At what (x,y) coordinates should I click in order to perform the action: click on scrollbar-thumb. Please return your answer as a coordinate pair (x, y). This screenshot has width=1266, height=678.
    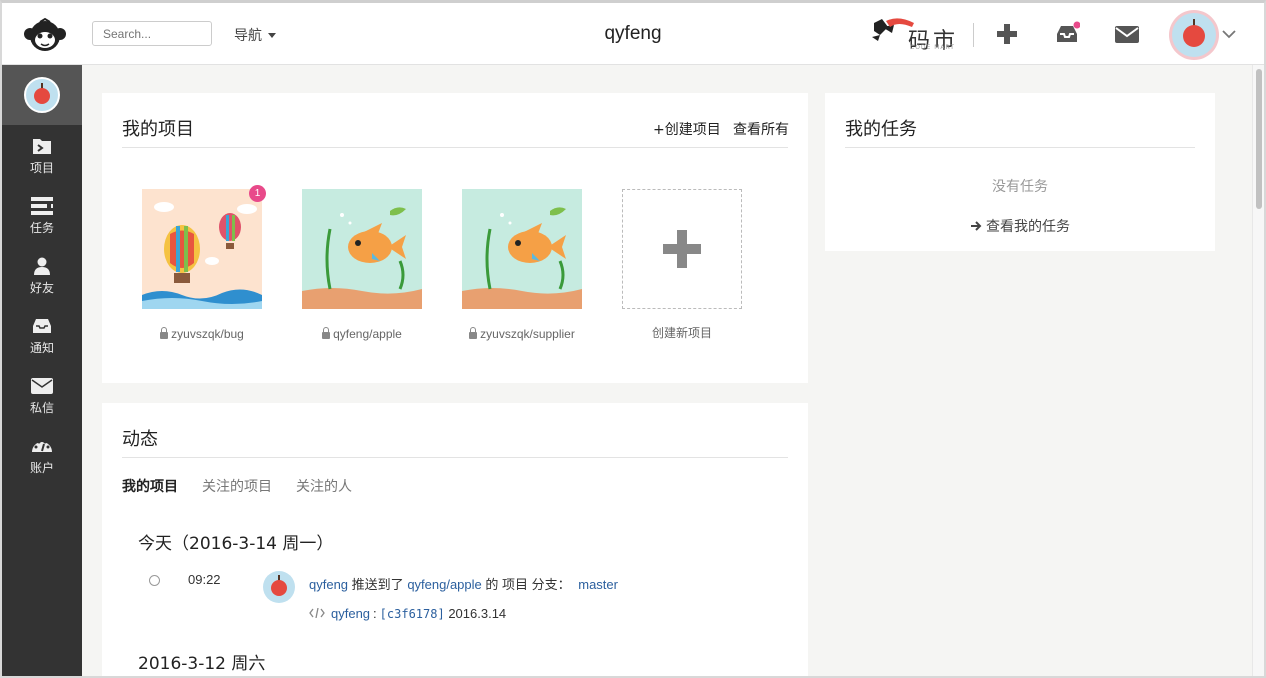
    Looking at the image, I should click on (1259, 139).